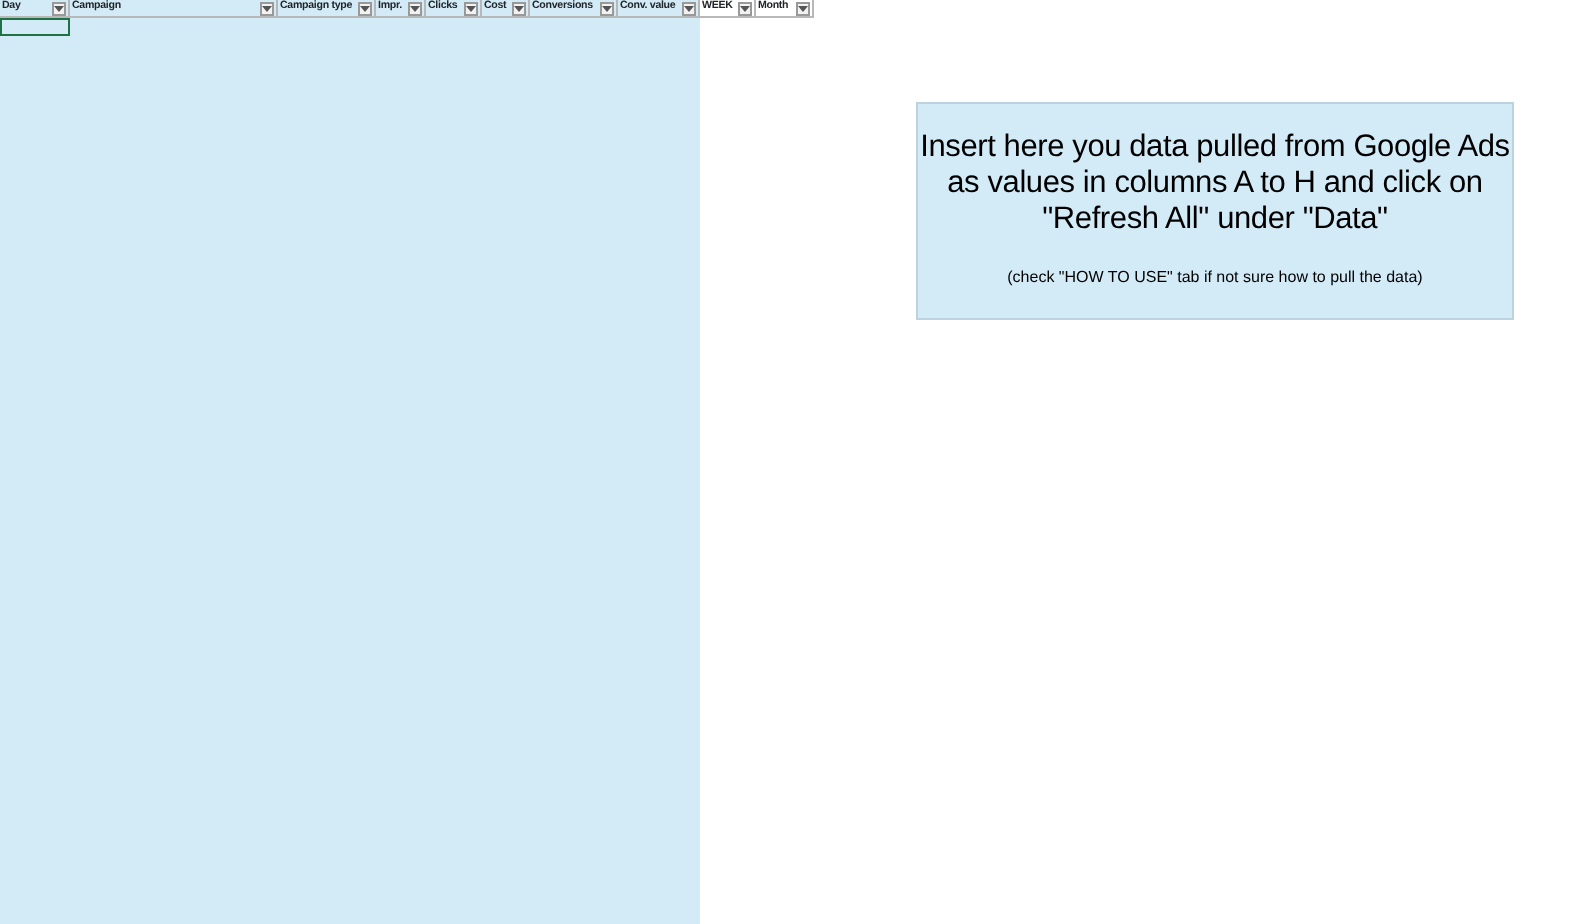 The width and height of the screenshot is (1588, 924). What do you see at coordinates (1215, 278) in the screenshot?
I see `note-hint: (check "HOW TO USE" tab if not sure how to pull the data)` at bounding box center [1215, 278].